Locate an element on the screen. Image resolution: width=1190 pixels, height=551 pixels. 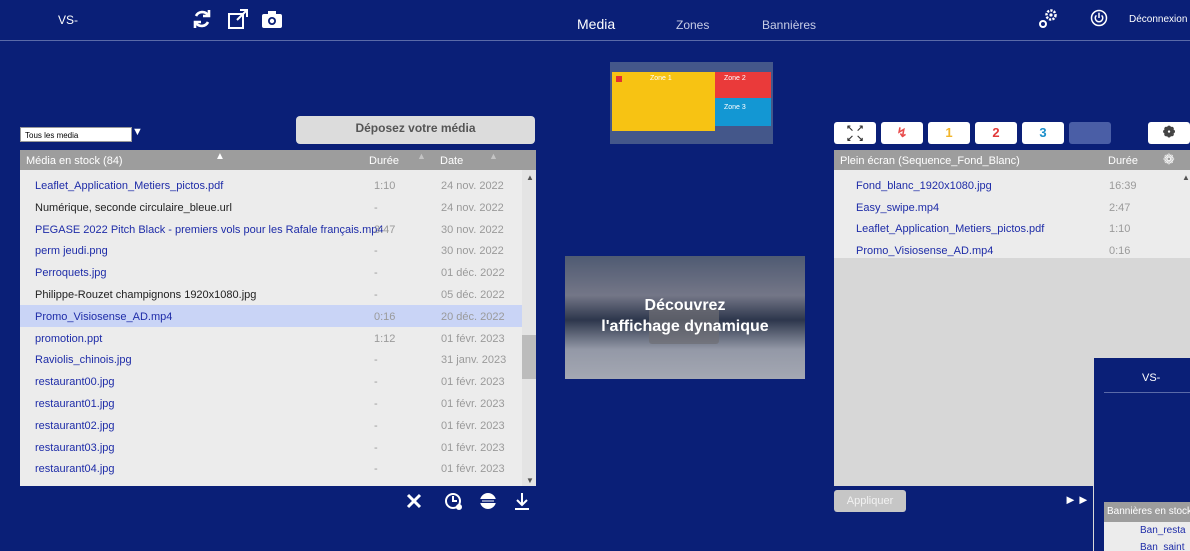
media-name: perm jeudi.png is located at coordinates (71, 251).